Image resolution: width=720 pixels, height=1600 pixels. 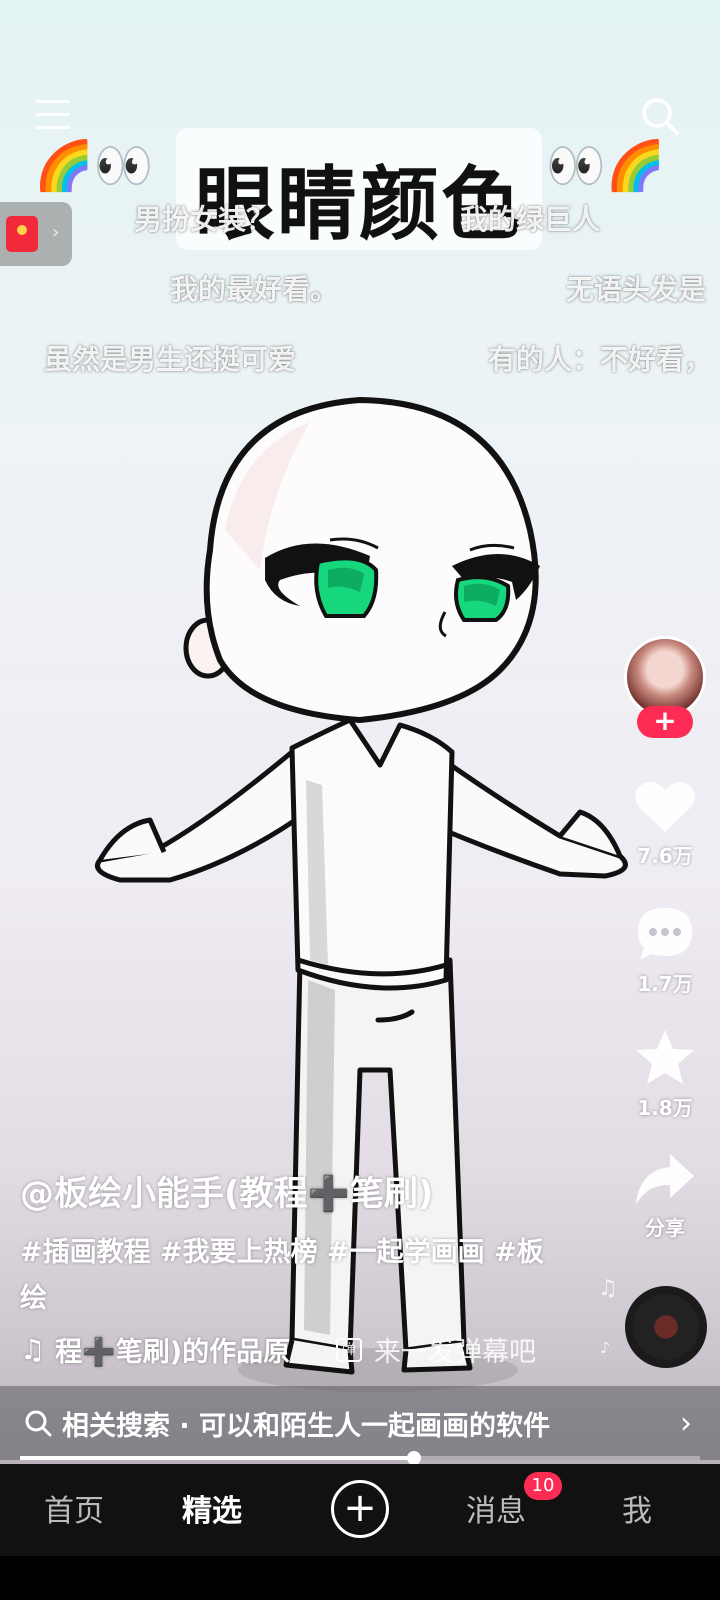 I want to click on favorite-button: 1.8万, so click(x=665, y=1074).